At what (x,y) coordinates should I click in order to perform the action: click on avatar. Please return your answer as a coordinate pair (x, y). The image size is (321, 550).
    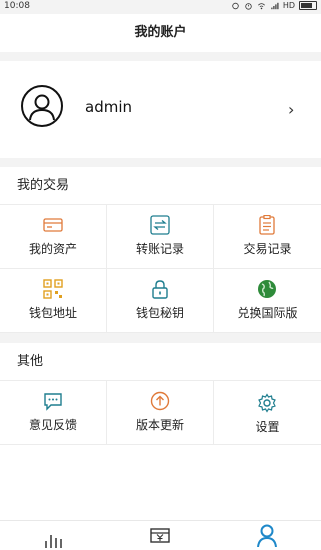
    Looking at the image, I should click on (42, 106).